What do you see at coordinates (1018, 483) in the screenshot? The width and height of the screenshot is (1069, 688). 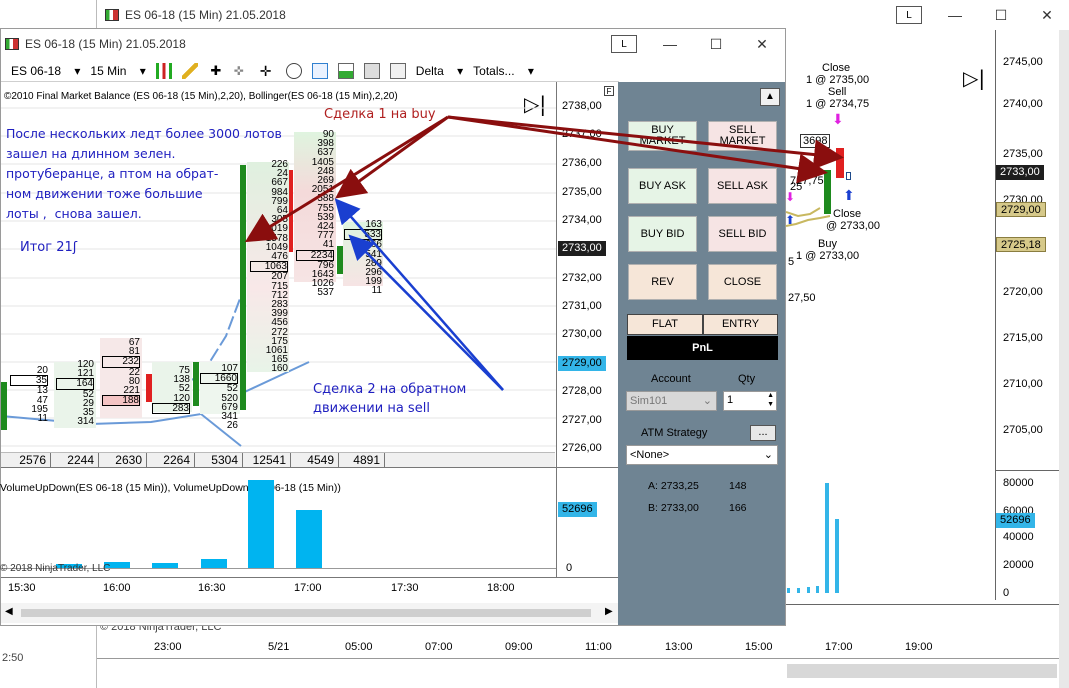 I see `back-vol-label: 80000` at bounding box center [1018, 483].